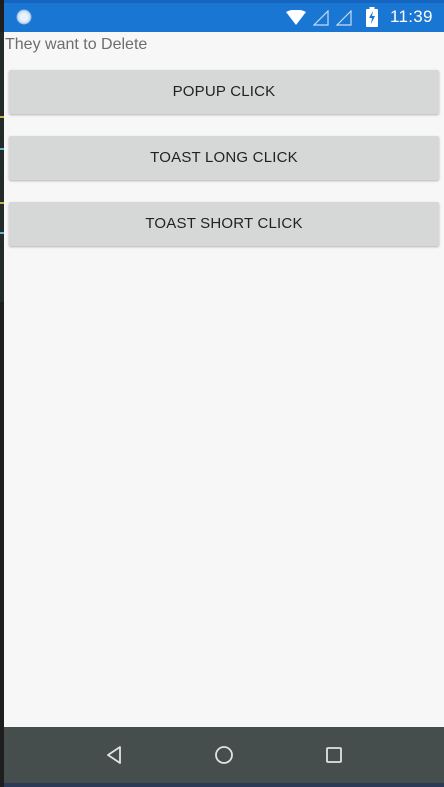 This screenshot has height=787, width=444. What do you see at coordinates (114, 755) in the screenshot?
I see `back-icon` at bounding box center [114, 755].